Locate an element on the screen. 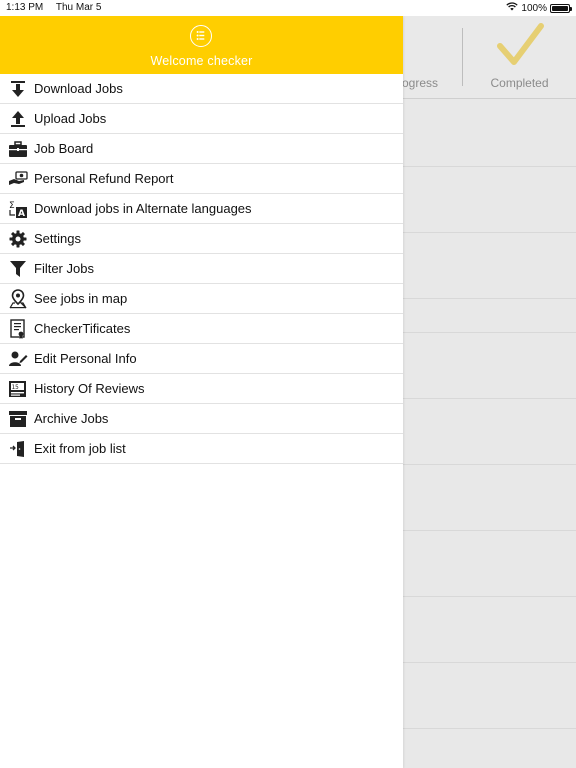 Image resolution: width=576 pixels, height=768 pixels. menu-list-icon is located at coordinates (201, 36).